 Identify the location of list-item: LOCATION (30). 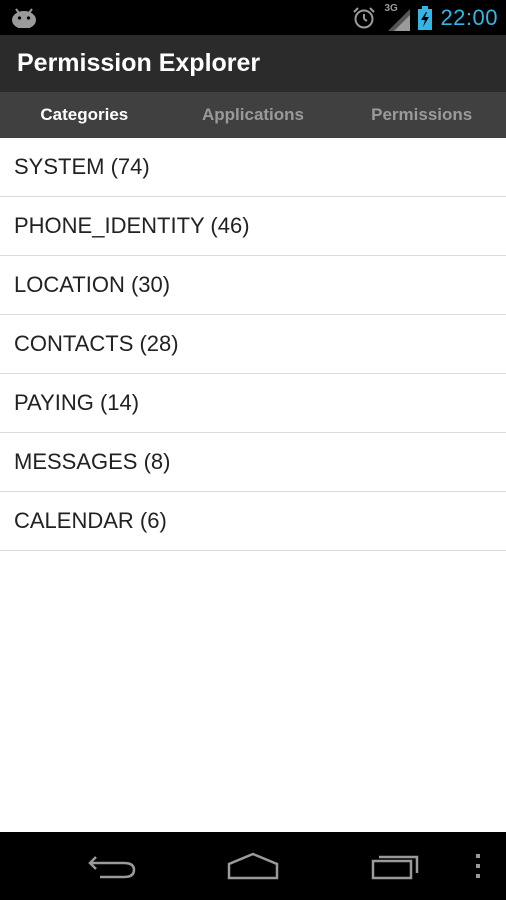
(253, 285).